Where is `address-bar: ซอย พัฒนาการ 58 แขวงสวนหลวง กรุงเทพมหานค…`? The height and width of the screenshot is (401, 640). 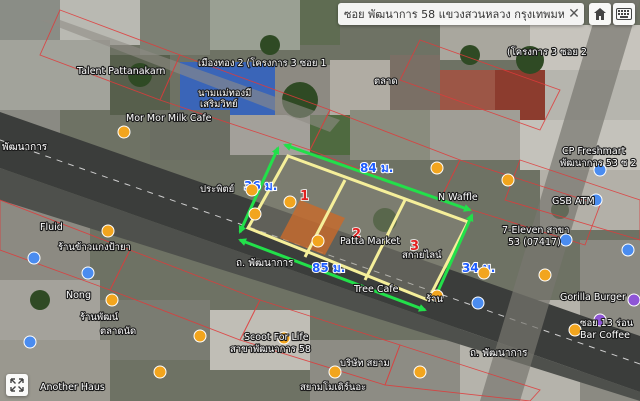 address-bar: ซอย พัฒนาการ 58 แขวงสวนหลวง กรุงเทพมหานค… is located at coordinates (461, 14).